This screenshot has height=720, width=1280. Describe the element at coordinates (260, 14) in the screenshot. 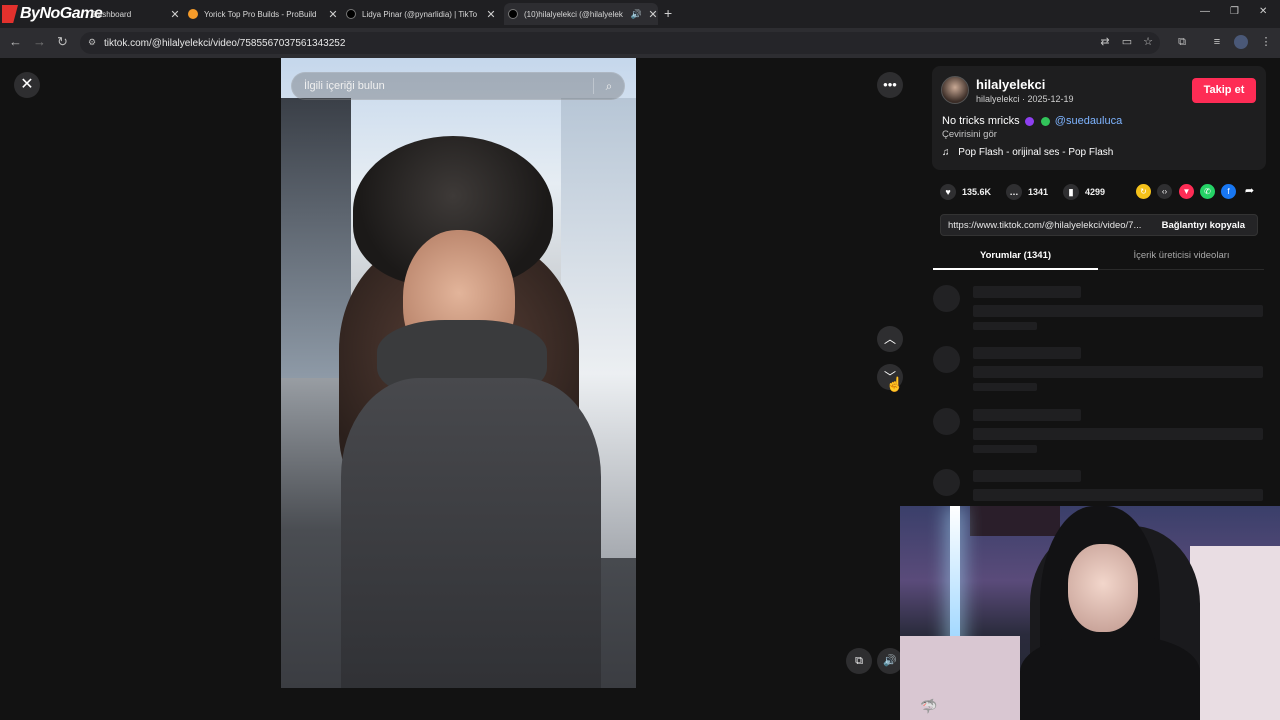

I see `tab-title: Yorick Top Pro Builds - ProBuild` at that location.